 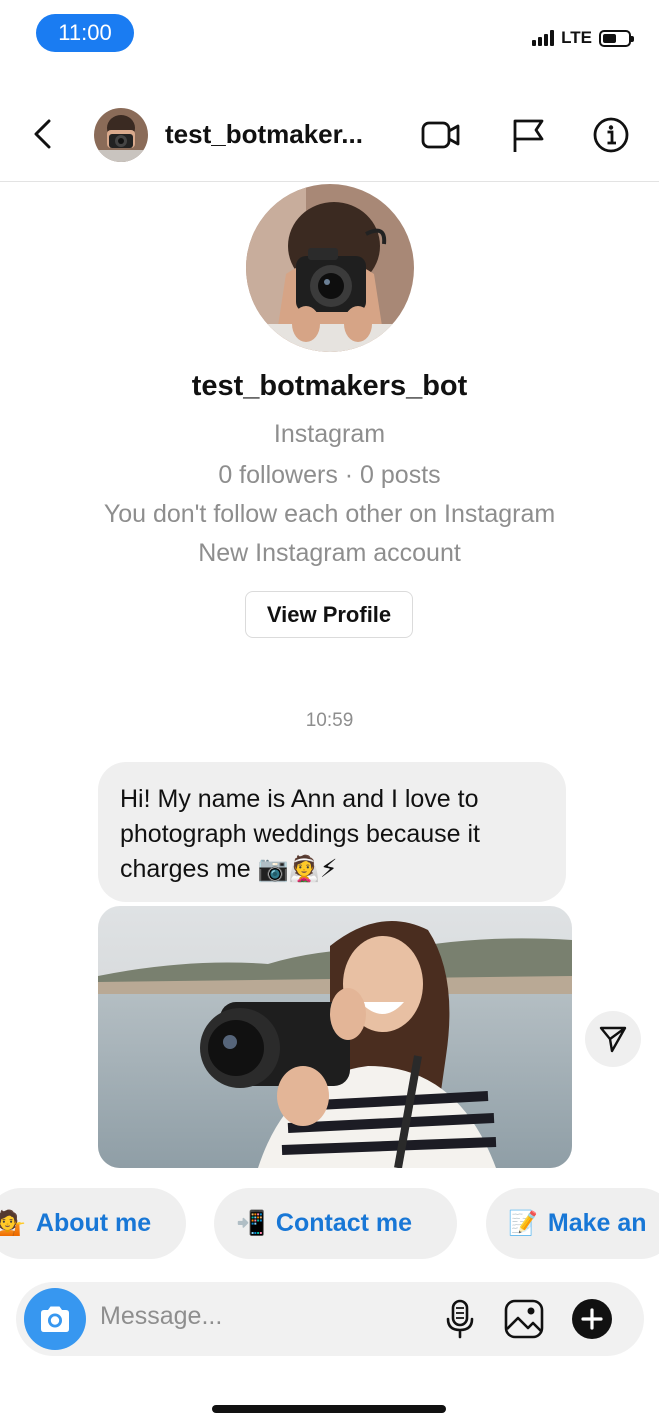 I want to click on message-line: charges me 📷👰⚡, so click(x=229, y=869).